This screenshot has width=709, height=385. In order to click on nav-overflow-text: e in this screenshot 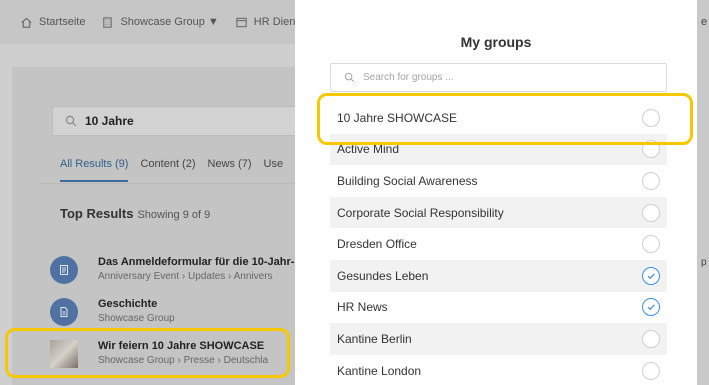, I will do `click(704, 22)`.